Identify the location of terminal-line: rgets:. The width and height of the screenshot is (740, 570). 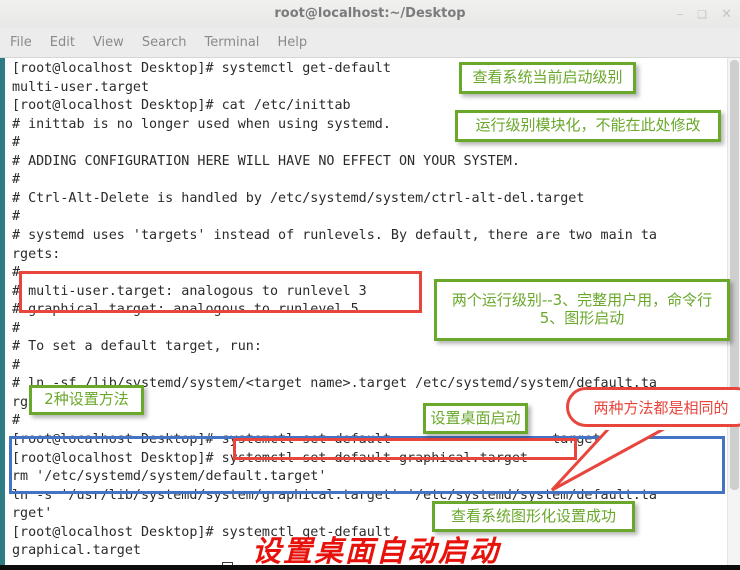
(36, 254).